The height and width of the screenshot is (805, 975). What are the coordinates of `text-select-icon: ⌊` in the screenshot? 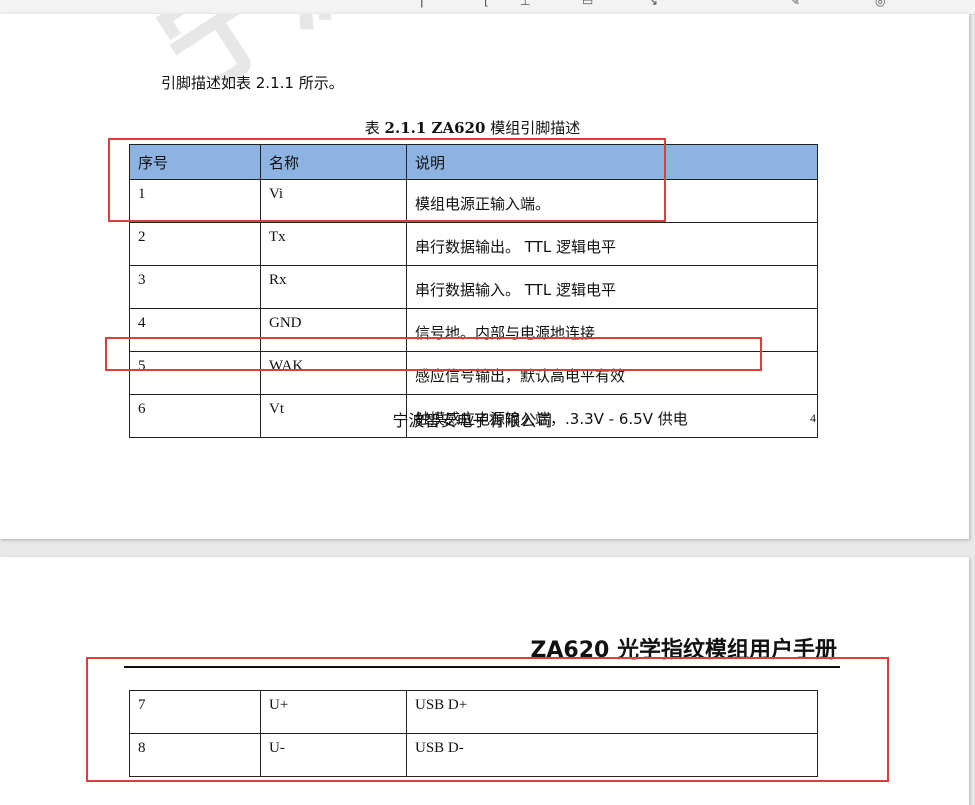 It's located at (486, 4).